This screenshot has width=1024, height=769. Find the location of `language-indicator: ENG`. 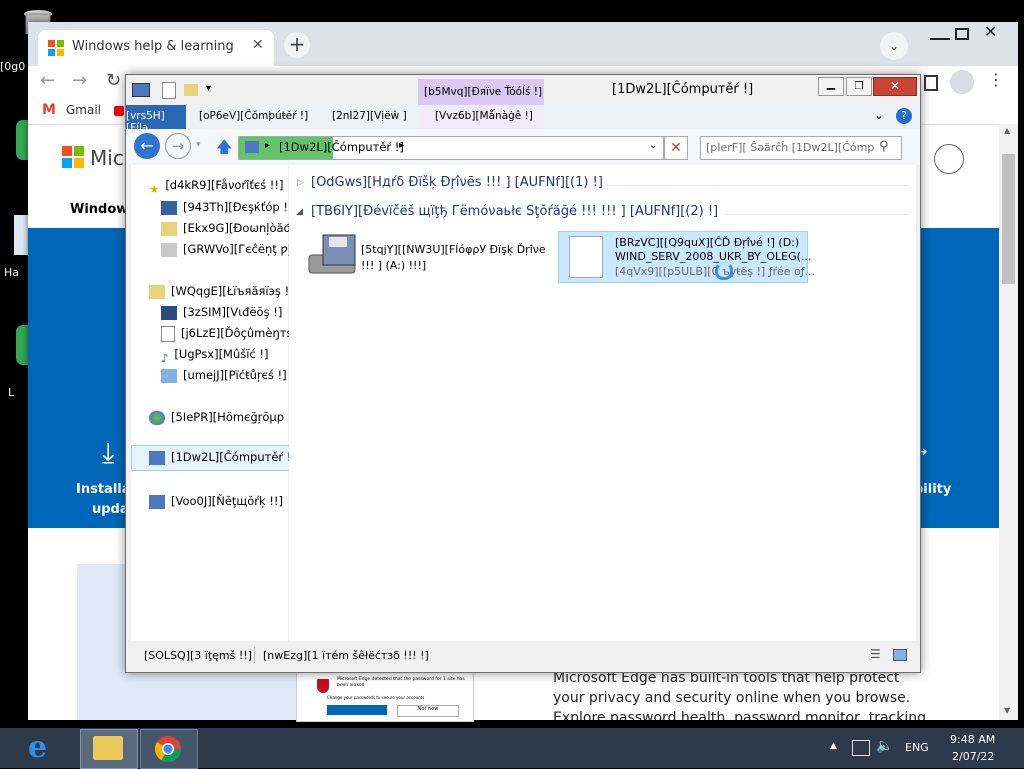

language-indicator: ENG is located at coordinates (917, 747).